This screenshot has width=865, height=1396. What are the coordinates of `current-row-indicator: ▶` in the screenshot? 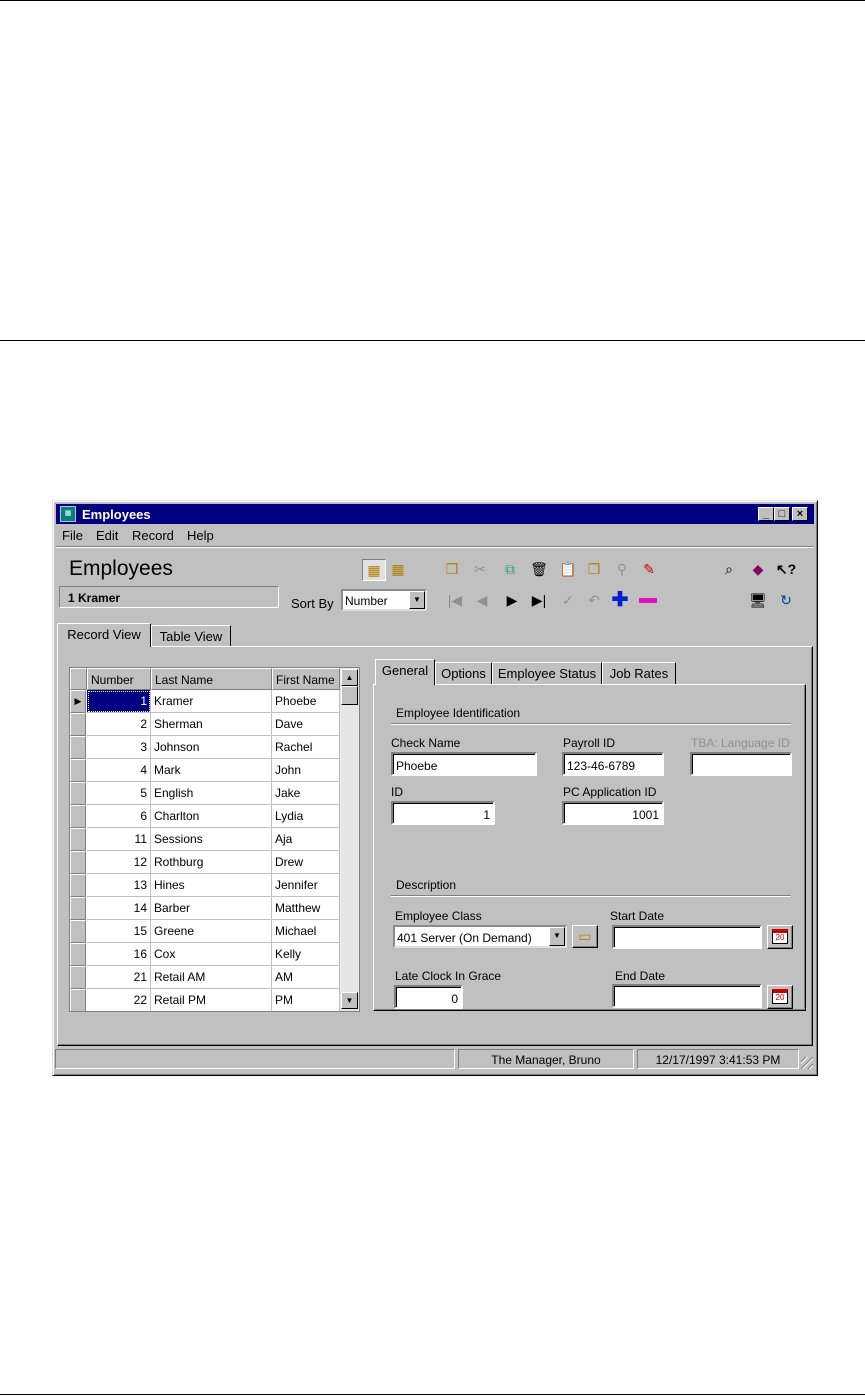 It's located at (78, 701).